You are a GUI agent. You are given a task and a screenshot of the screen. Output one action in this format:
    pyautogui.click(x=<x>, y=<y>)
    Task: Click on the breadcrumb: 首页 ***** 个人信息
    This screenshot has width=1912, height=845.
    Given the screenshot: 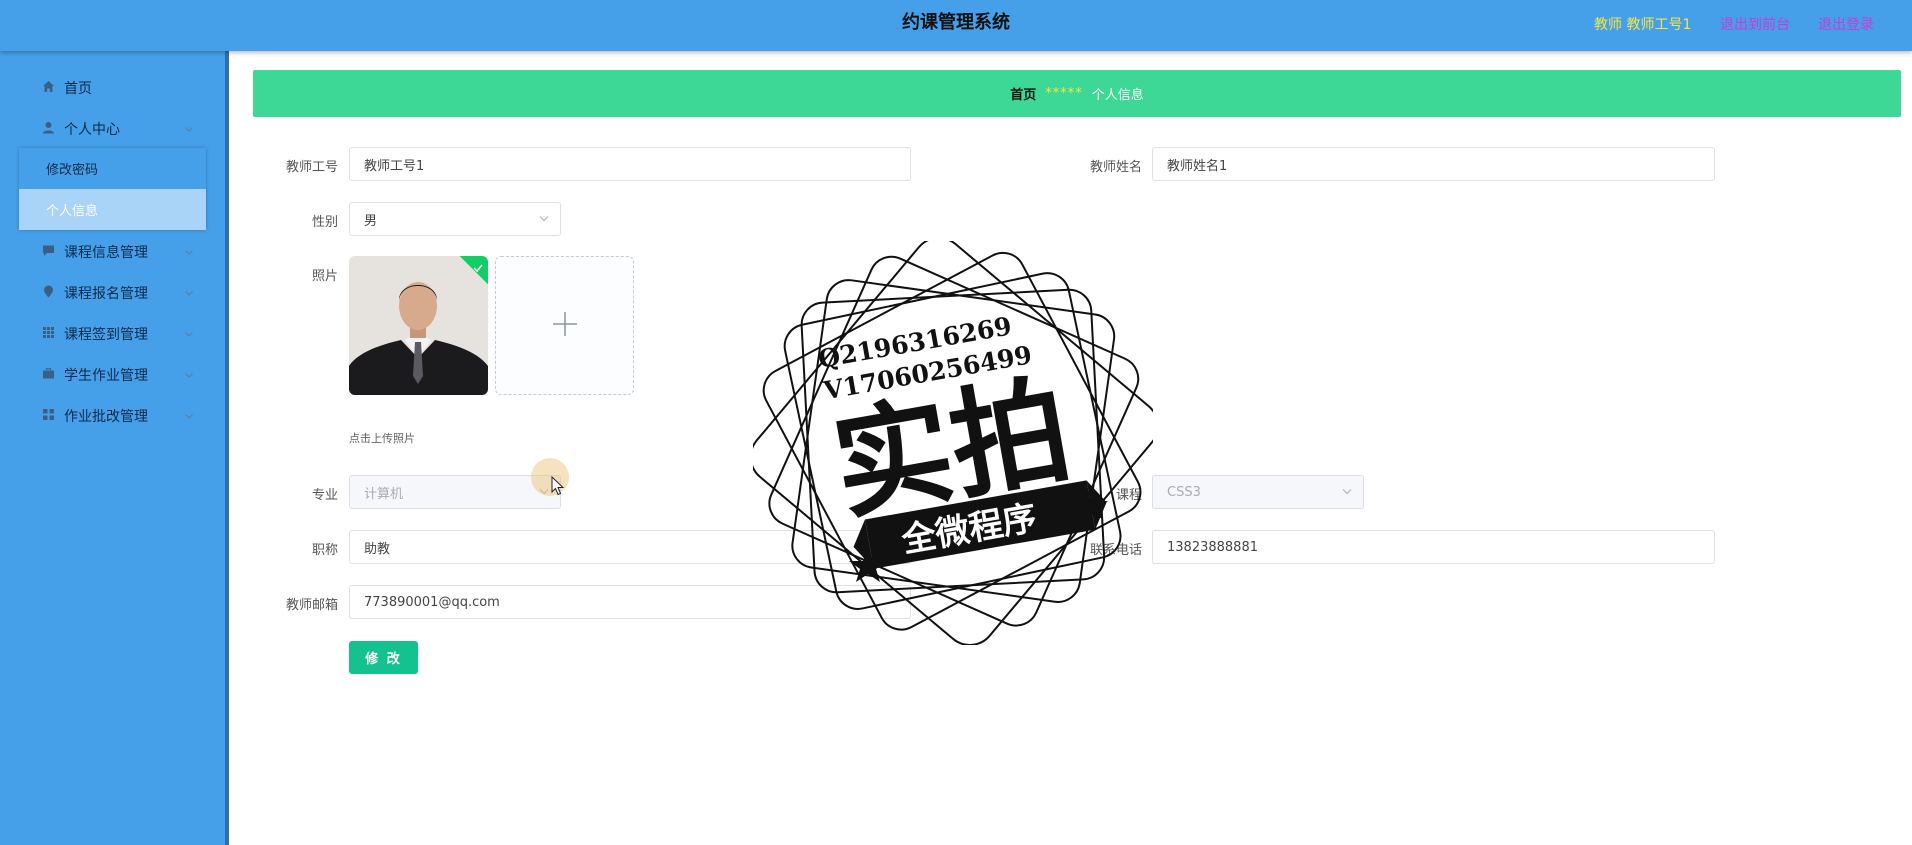 What is the action you would take?
    pyautogui.click(x=1077, y=93)
    